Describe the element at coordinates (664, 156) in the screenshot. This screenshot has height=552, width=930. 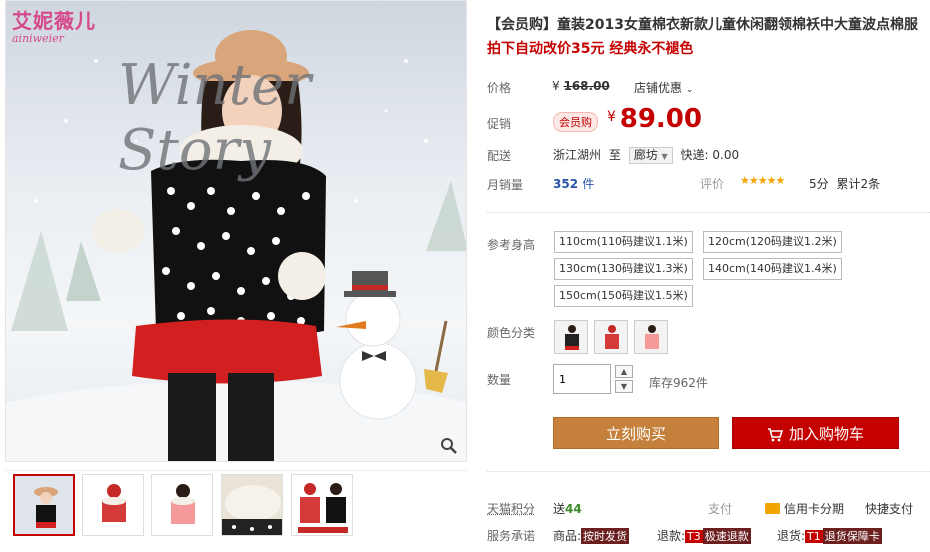
I see `caret-down-icon: ▼` at that location.